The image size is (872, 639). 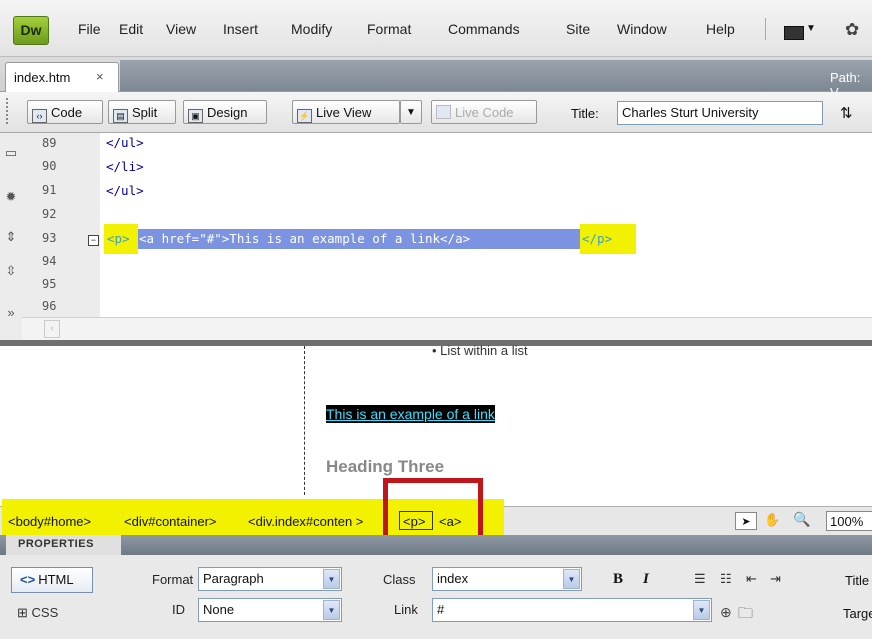 I want to click on ordered-list-icon: ☷, so click(x=726, y=579).